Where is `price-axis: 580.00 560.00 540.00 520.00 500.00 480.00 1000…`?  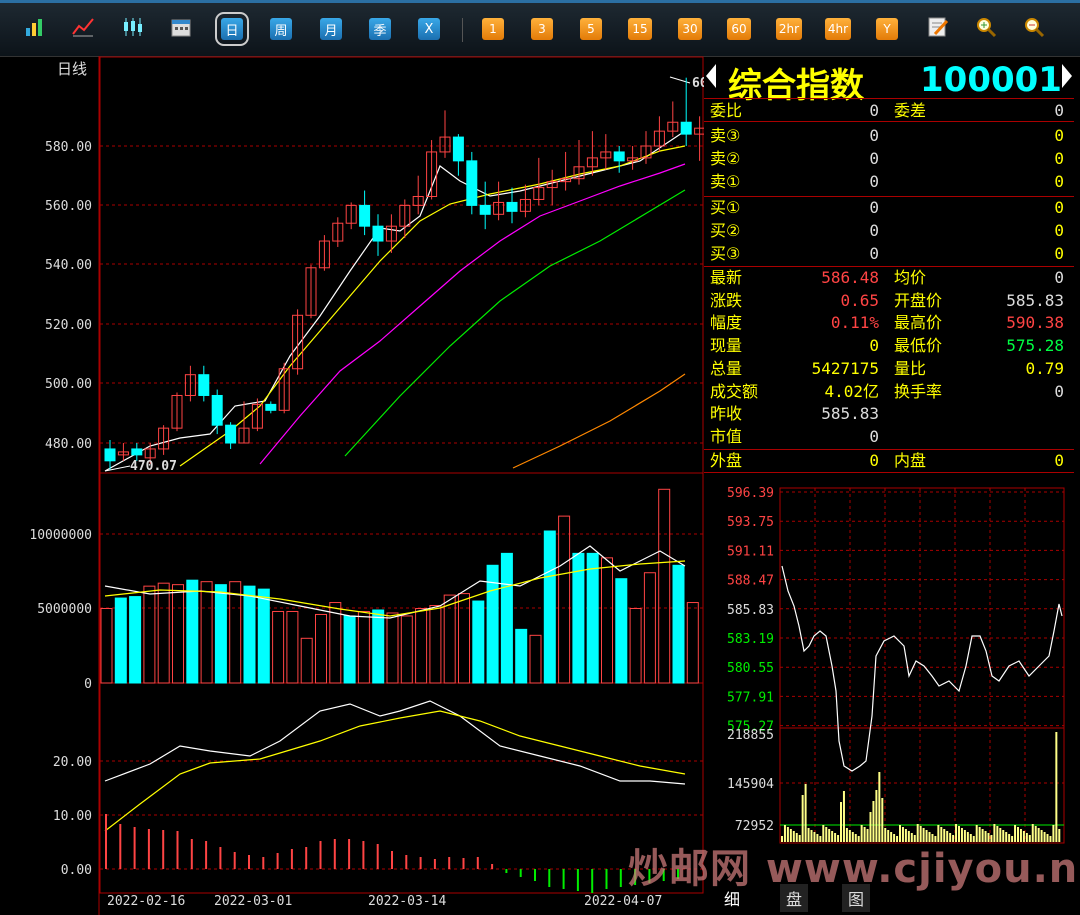 price-axis: 580.00 560.00 540.00 520.00 500.00 480.00 1000… is located at coordinates (60, 509).